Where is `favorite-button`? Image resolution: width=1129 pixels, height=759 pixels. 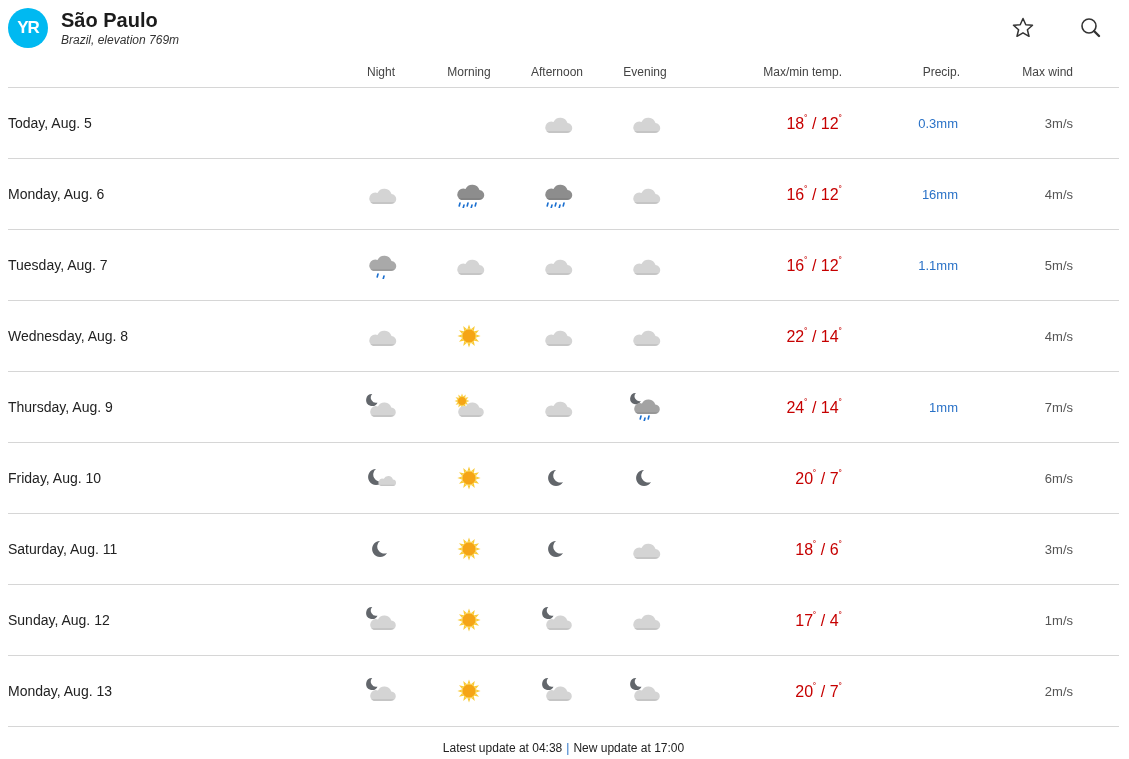
favorite-button is located at coordinates (1023, 28).